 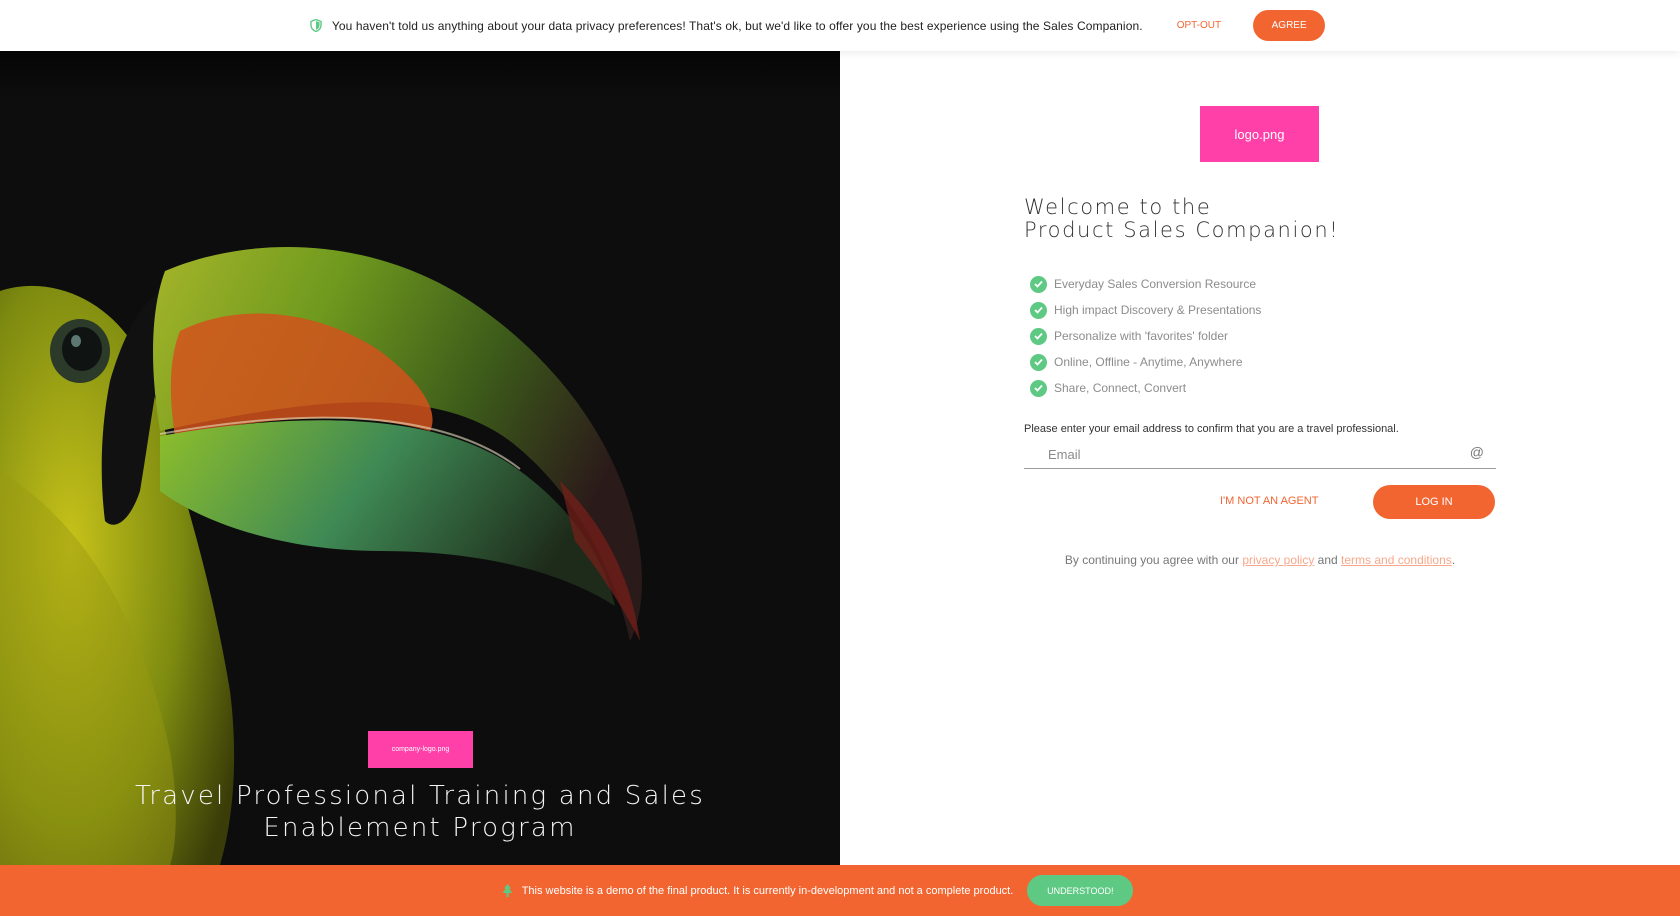 I want to click on understood-button: UNDERSTOOD!, so click(x=1080, y=890).